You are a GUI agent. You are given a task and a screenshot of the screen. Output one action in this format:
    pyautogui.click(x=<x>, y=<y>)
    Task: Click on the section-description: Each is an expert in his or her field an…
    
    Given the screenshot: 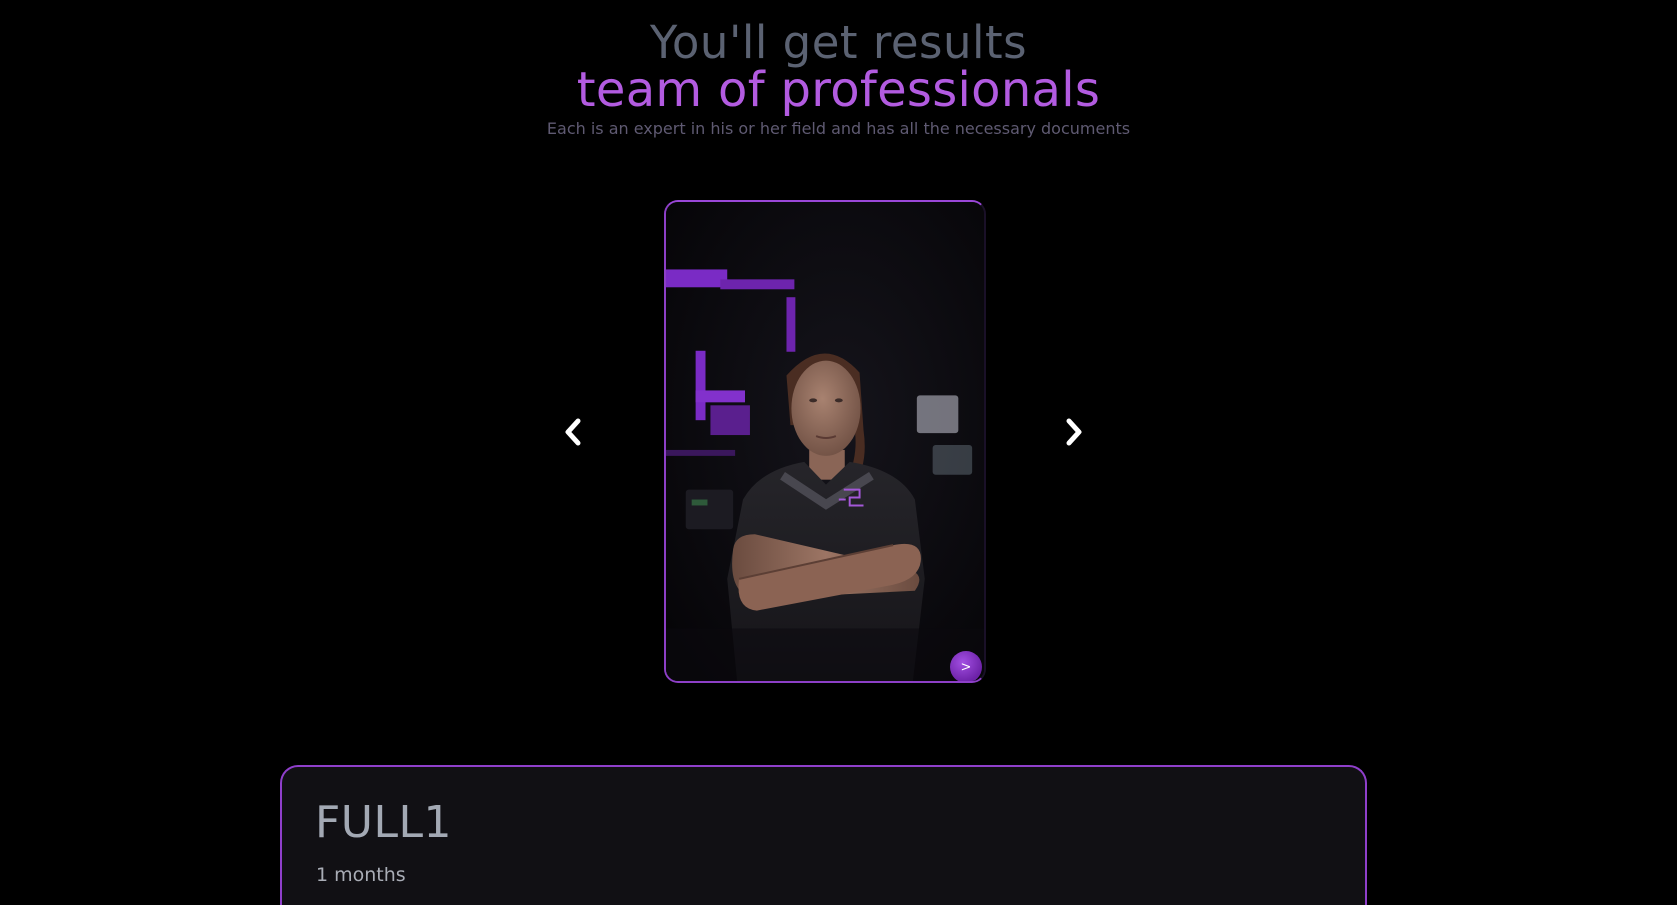 What is the action you would take?
    pyautogui.click(x=838, y=128)
    